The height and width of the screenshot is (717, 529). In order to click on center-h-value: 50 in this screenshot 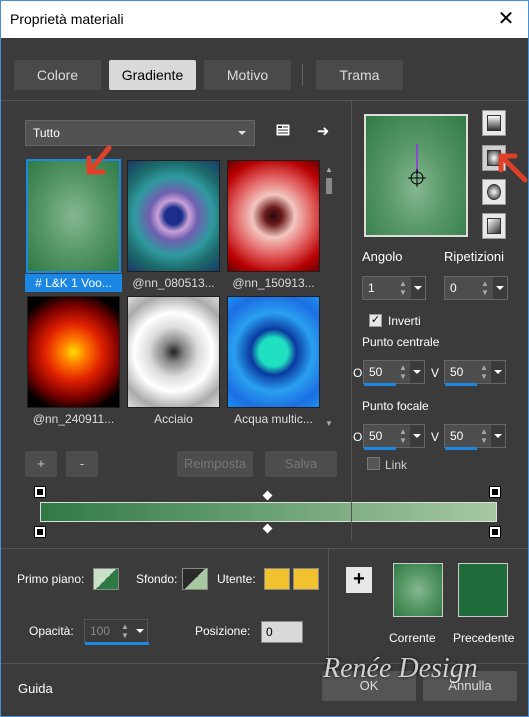, I will do `click(376, 372)`.